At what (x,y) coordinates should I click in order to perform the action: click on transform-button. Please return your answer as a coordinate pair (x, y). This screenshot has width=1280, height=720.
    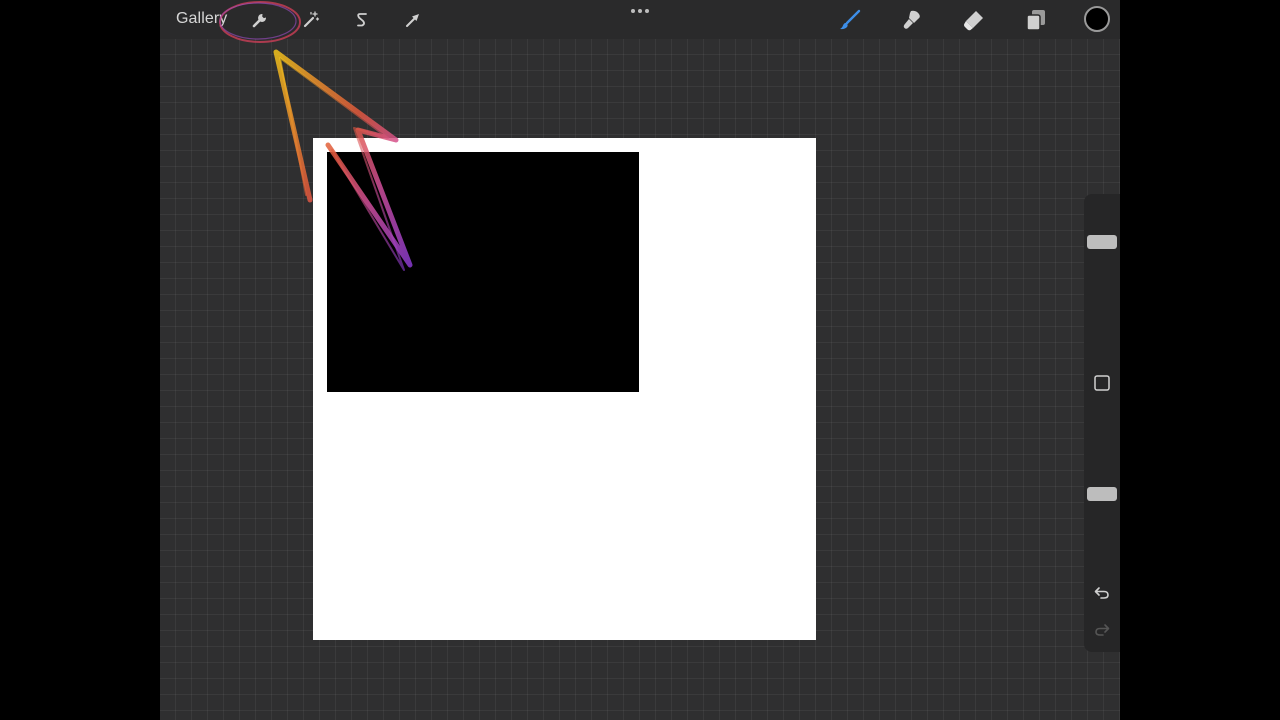
    Looking at the image, I should click on (413, 20).